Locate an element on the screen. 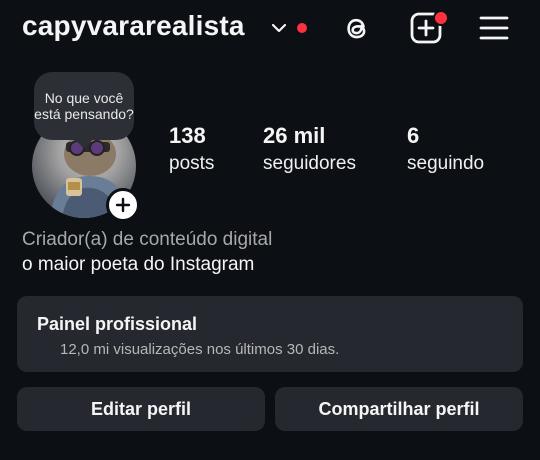 This screenshot has height=460, width=540. threads-icon is located at coordinates (357, 28).